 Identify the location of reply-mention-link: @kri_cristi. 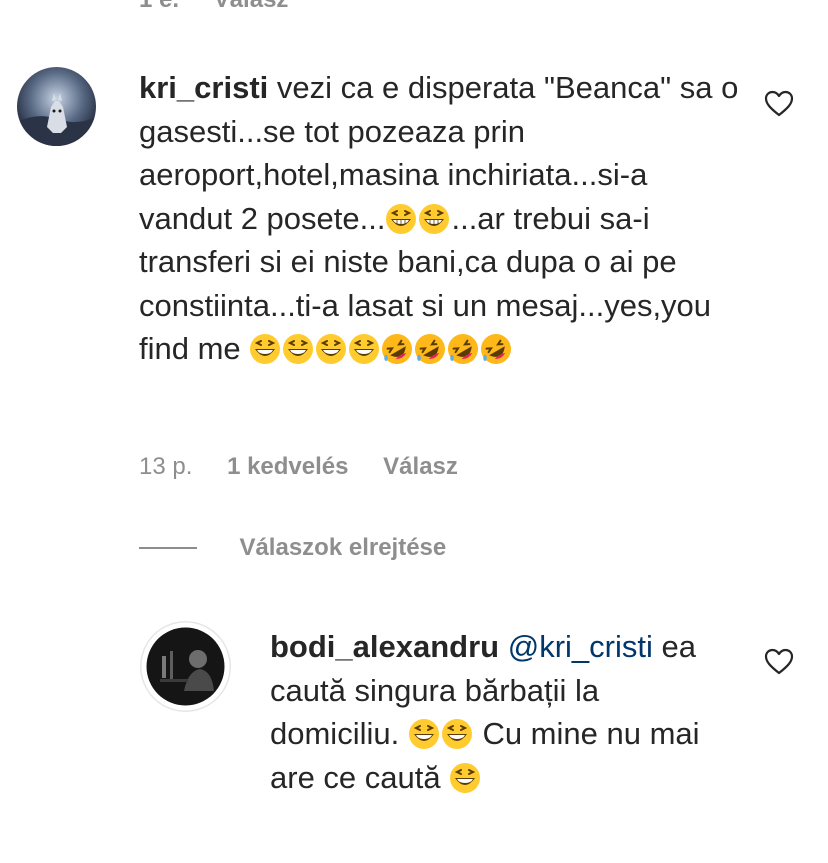
(580, 646).